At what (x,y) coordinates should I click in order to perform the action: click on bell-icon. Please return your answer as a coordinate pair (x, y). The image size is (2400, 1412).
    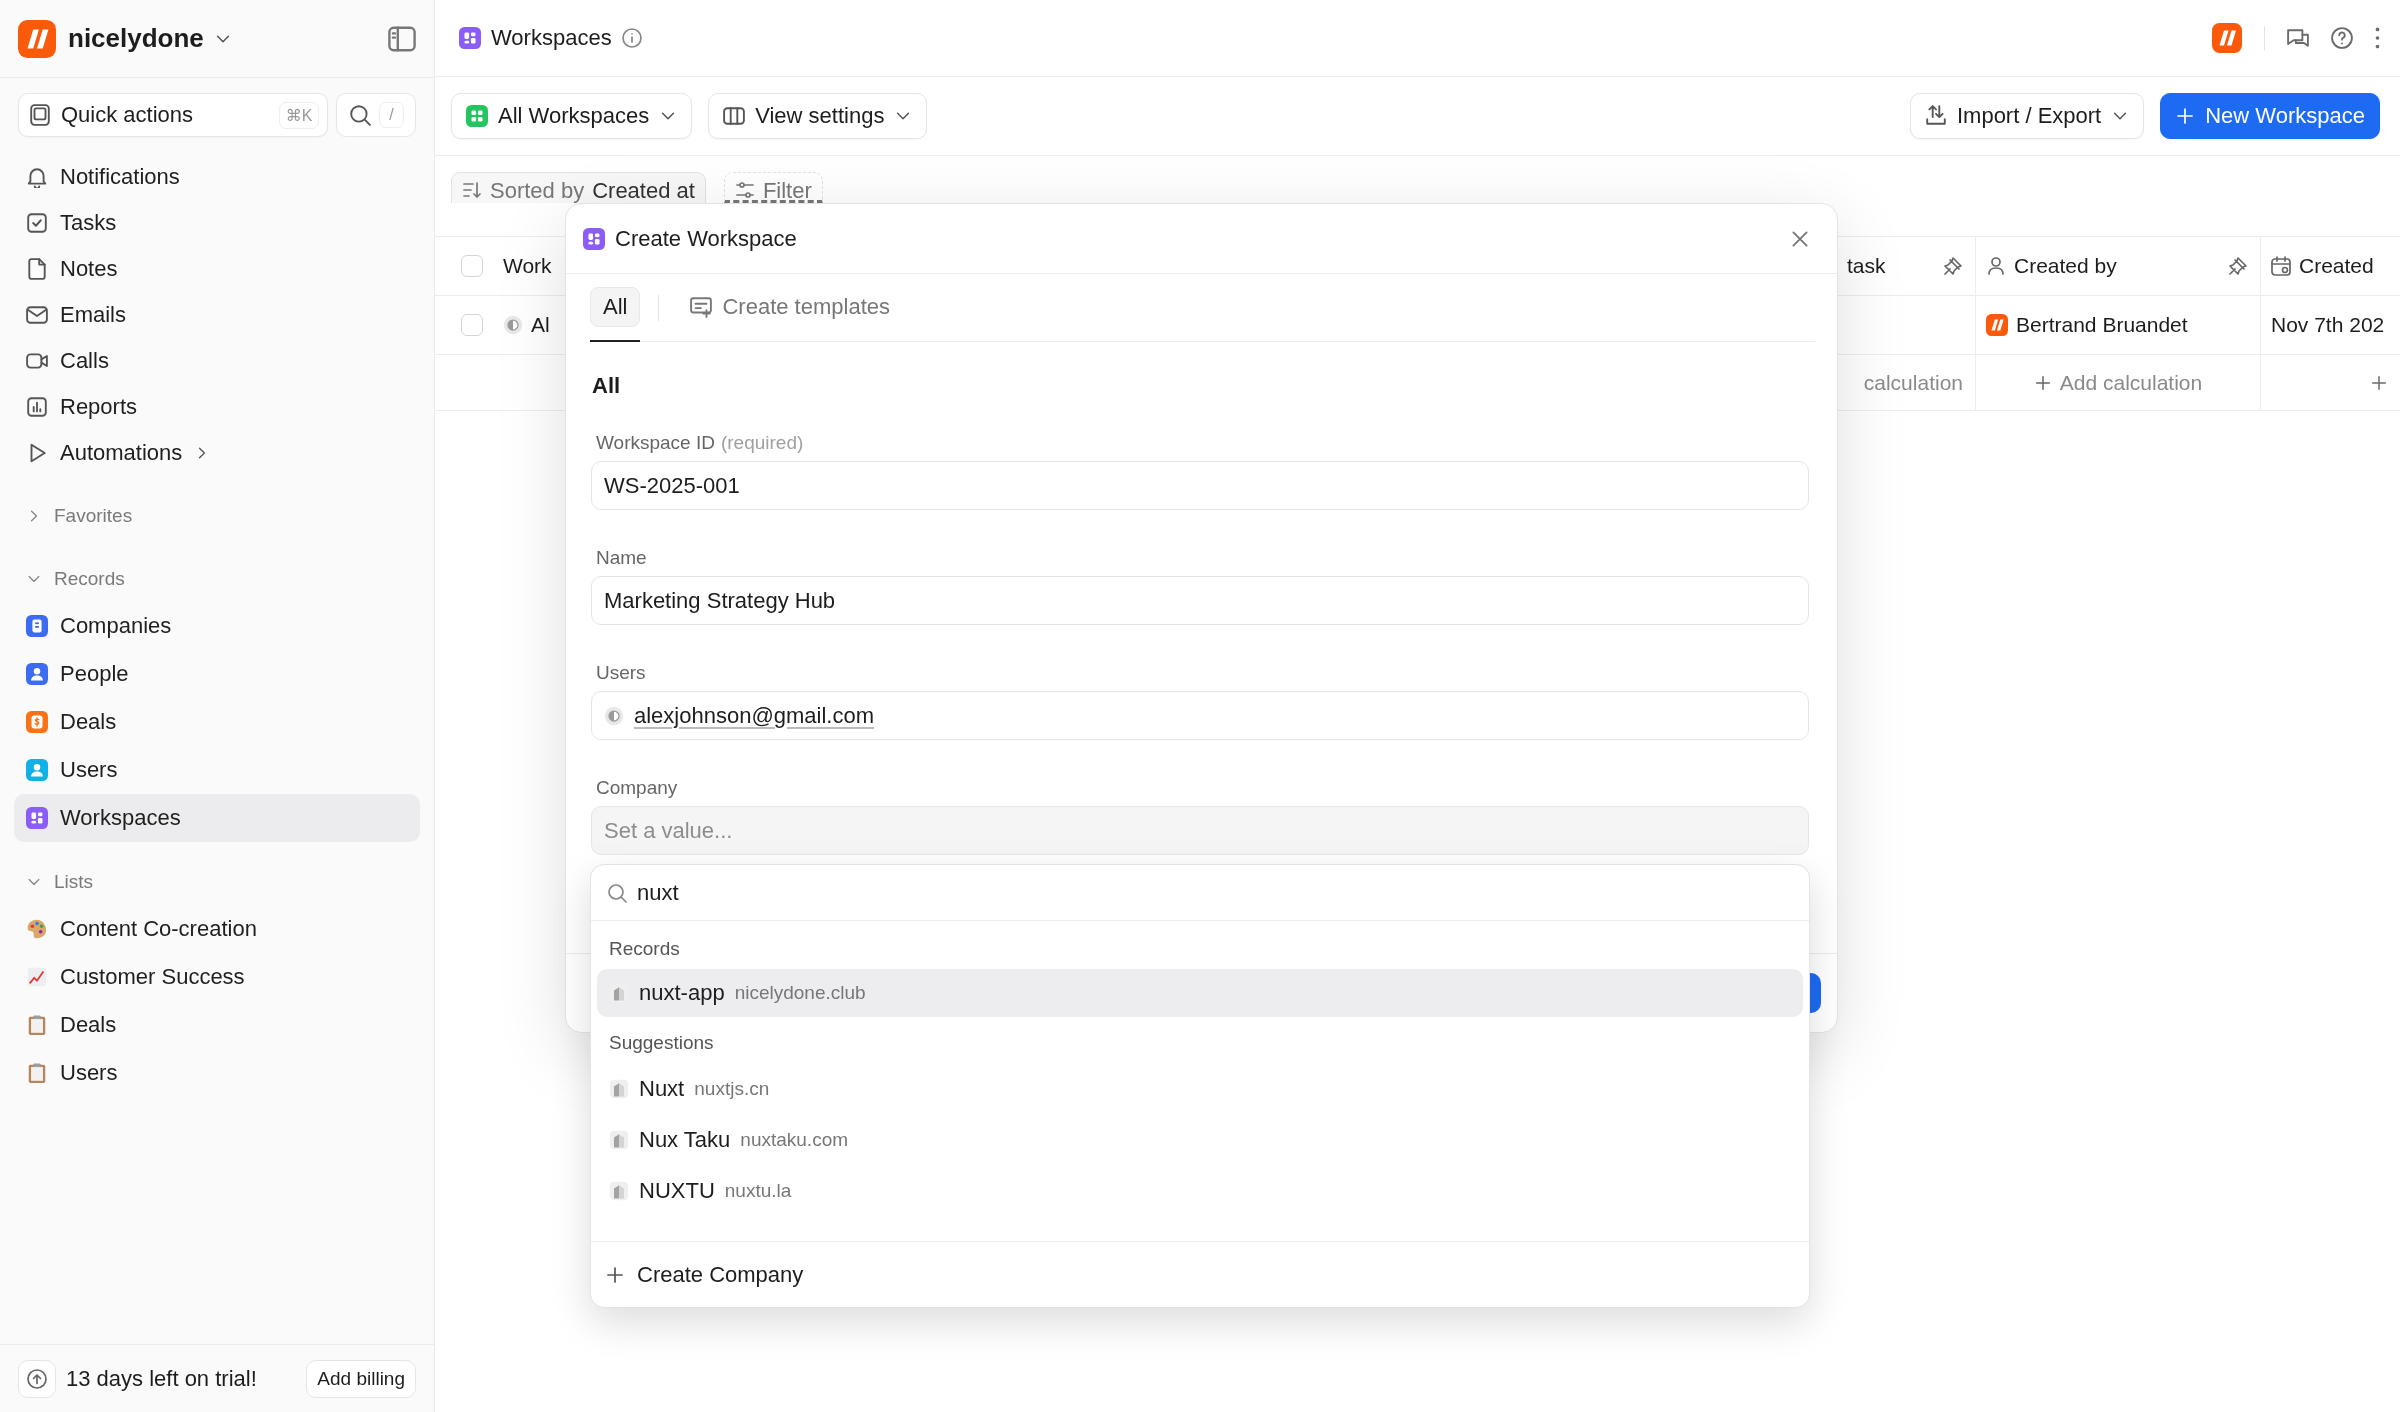
    Looking at the image, I should click on (37, 177).